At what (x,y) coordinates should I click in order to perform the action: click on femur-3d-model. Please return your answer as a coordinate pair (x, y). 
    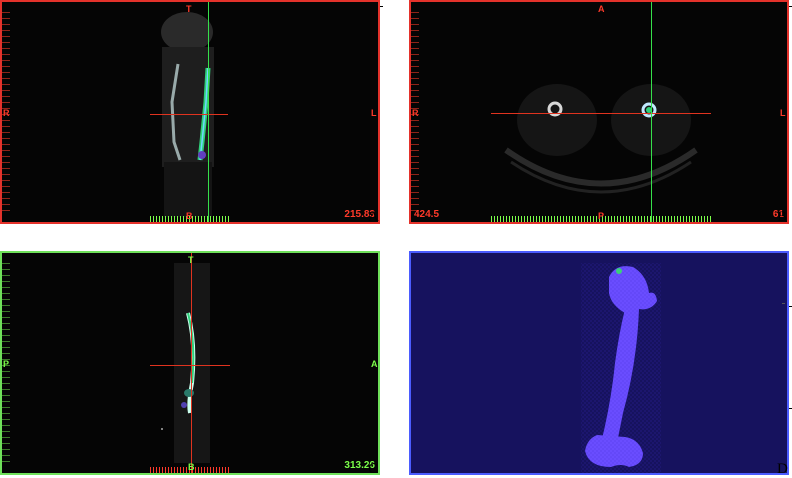
    Looking at the image, I should click on (621, 368).